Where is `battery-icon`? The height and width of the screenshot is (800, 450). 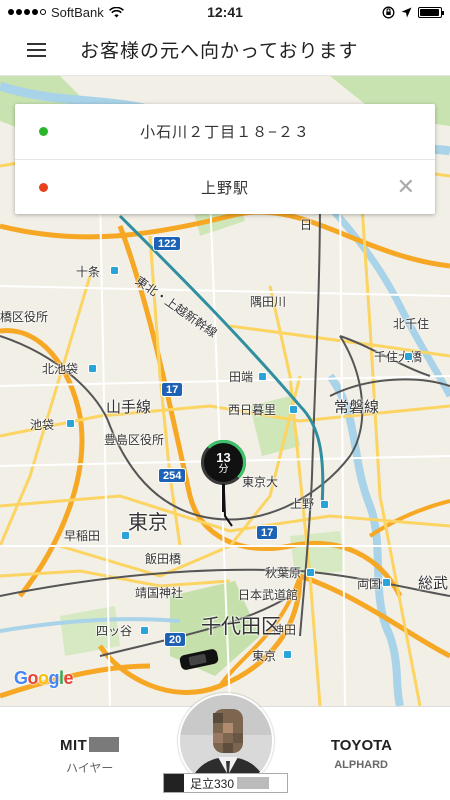 battery-icon is located at coordinates (431, 12).